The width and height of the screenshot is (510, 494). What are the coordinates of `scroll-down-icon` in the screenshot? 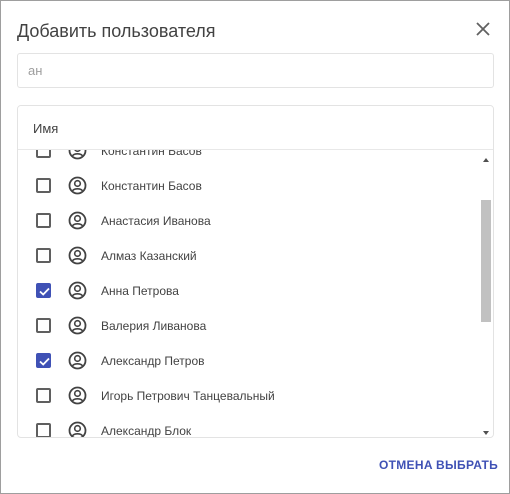 It's located at (486, 433).